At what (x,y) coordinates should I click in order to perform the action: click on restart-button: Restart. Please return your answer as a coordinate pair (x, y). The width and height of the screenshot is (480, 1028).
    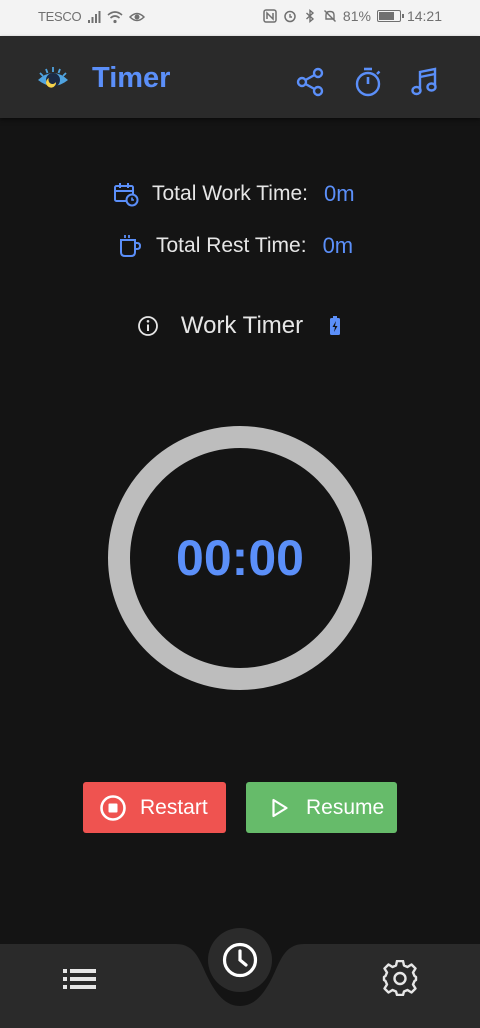
    Looking at the image, I should click on (154, 807).